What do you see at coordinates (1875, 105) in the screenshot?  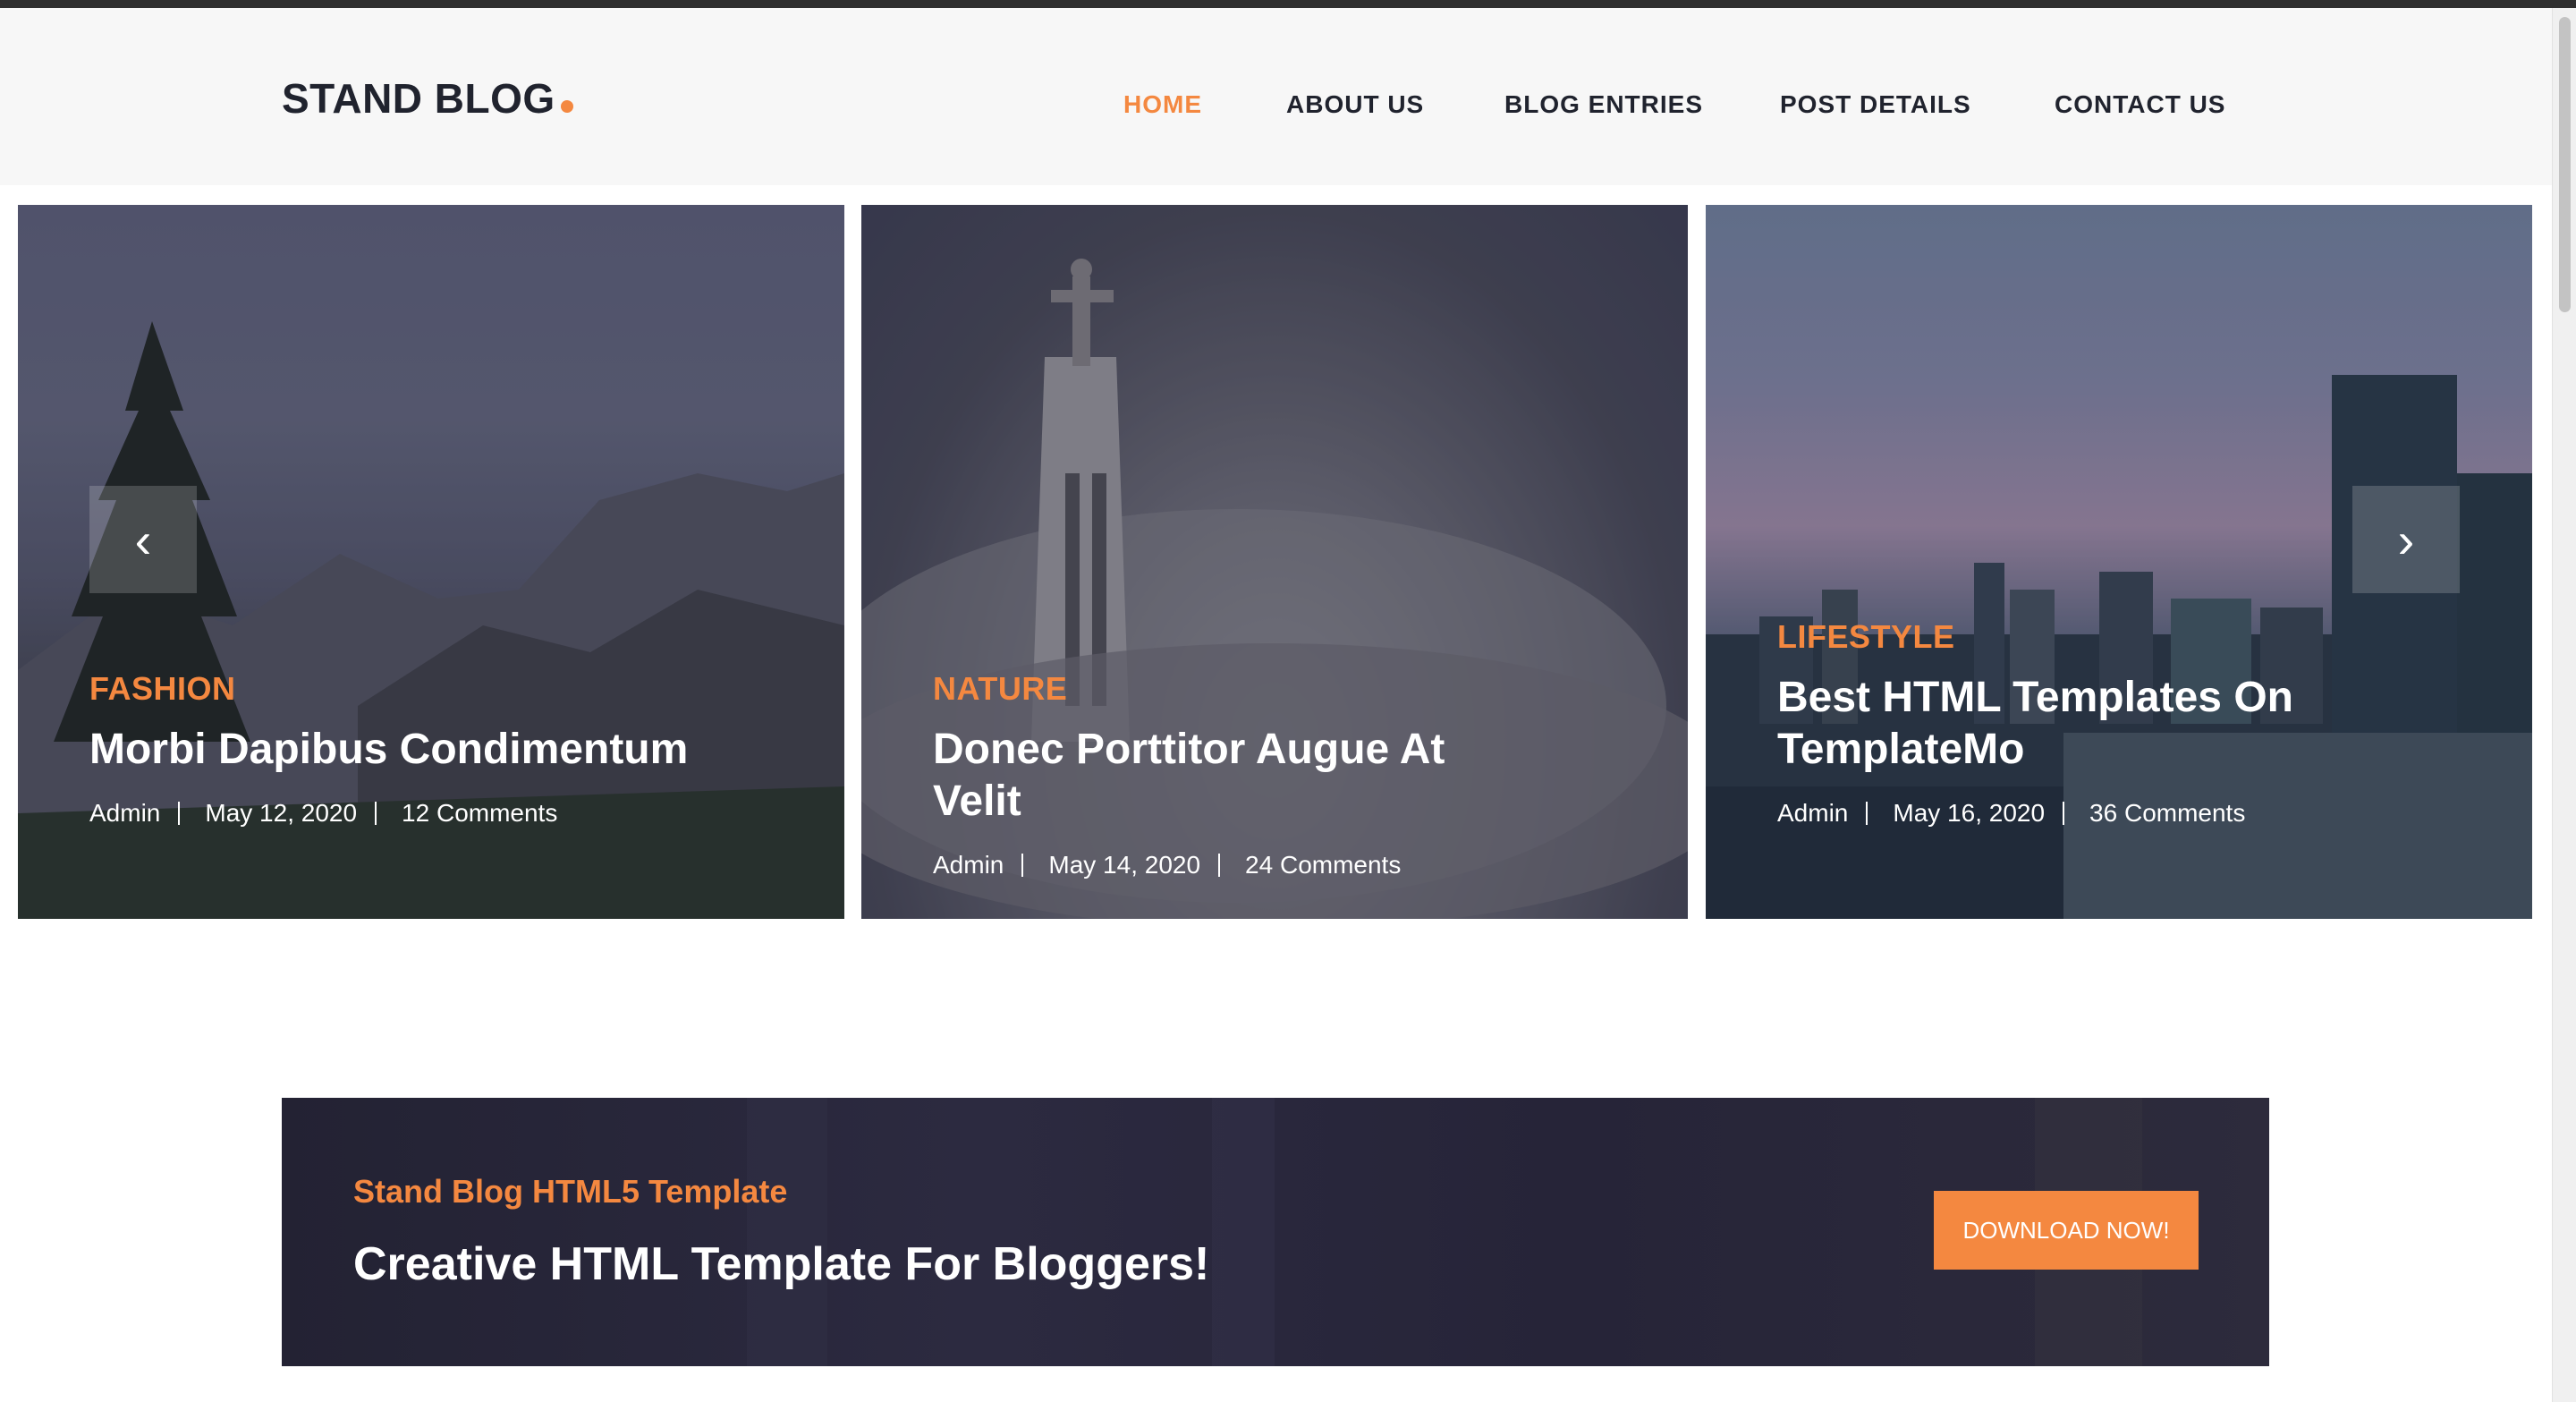 I see `nav-item-post-details: POST DETAILS` at bounding box center [1875, 105].